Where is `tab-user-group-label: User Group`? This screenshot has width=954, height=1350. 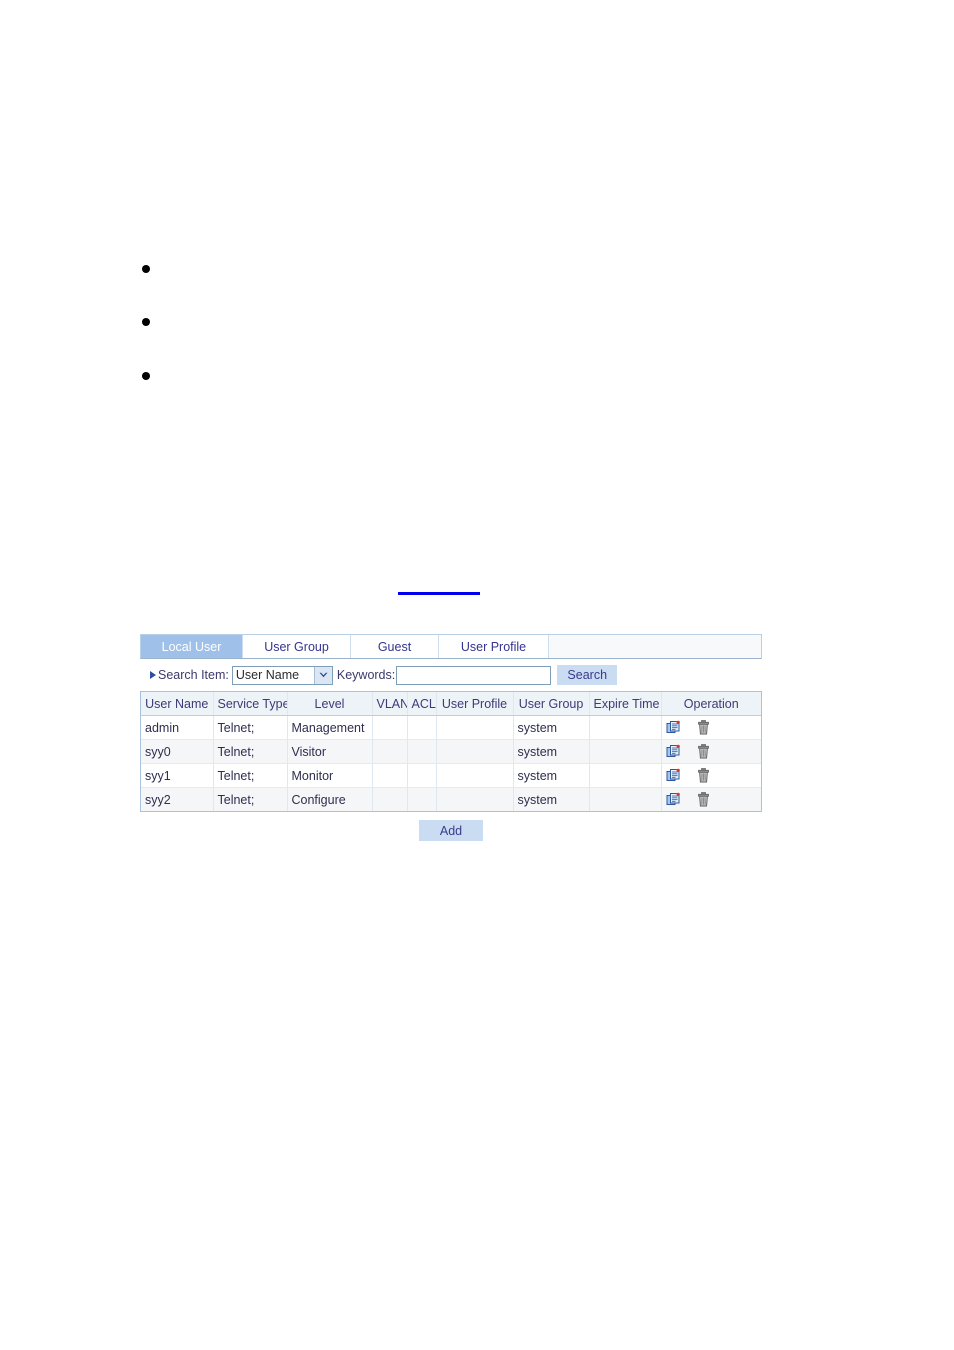 tab-user-group-label: User Group is located at coordinates (296, 646).